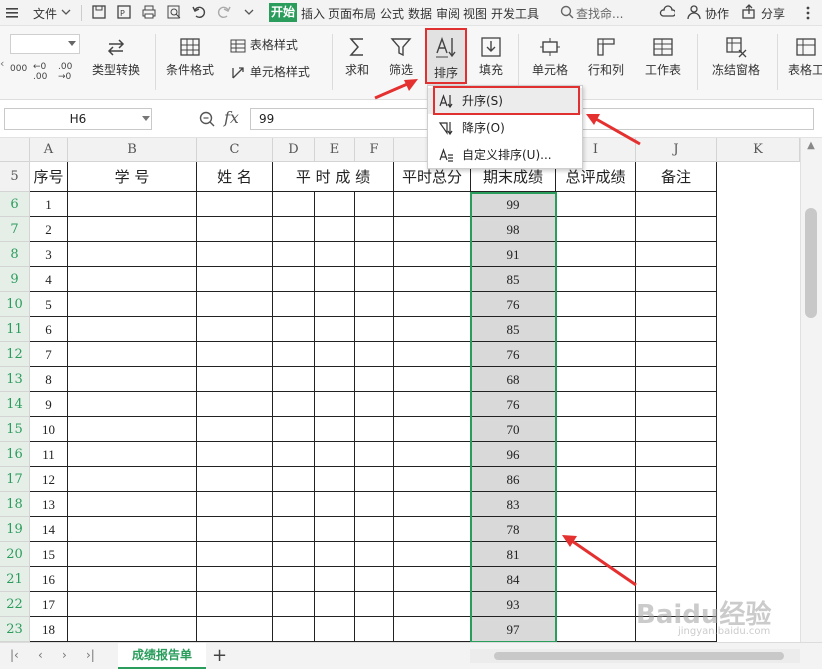 The image size is (822, 669). What do you see at coordinates (15, 279) in the screenshot?
I see `row-header: 9` at bounding box center [15, 279].